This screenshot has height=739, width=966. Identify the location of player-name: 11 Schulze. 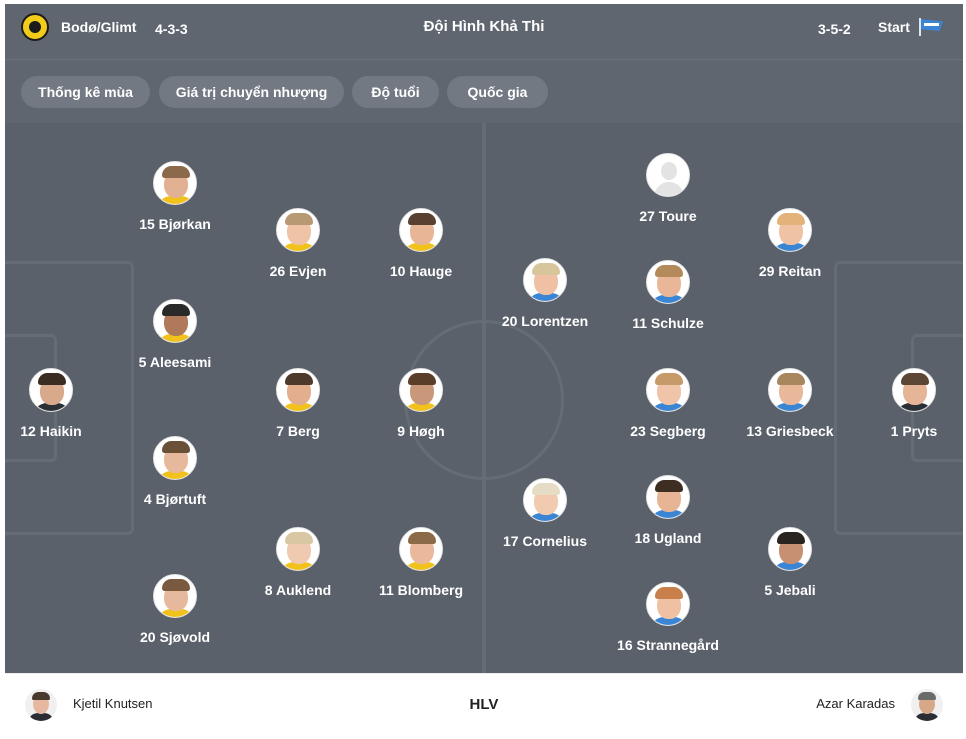
(668, 323).